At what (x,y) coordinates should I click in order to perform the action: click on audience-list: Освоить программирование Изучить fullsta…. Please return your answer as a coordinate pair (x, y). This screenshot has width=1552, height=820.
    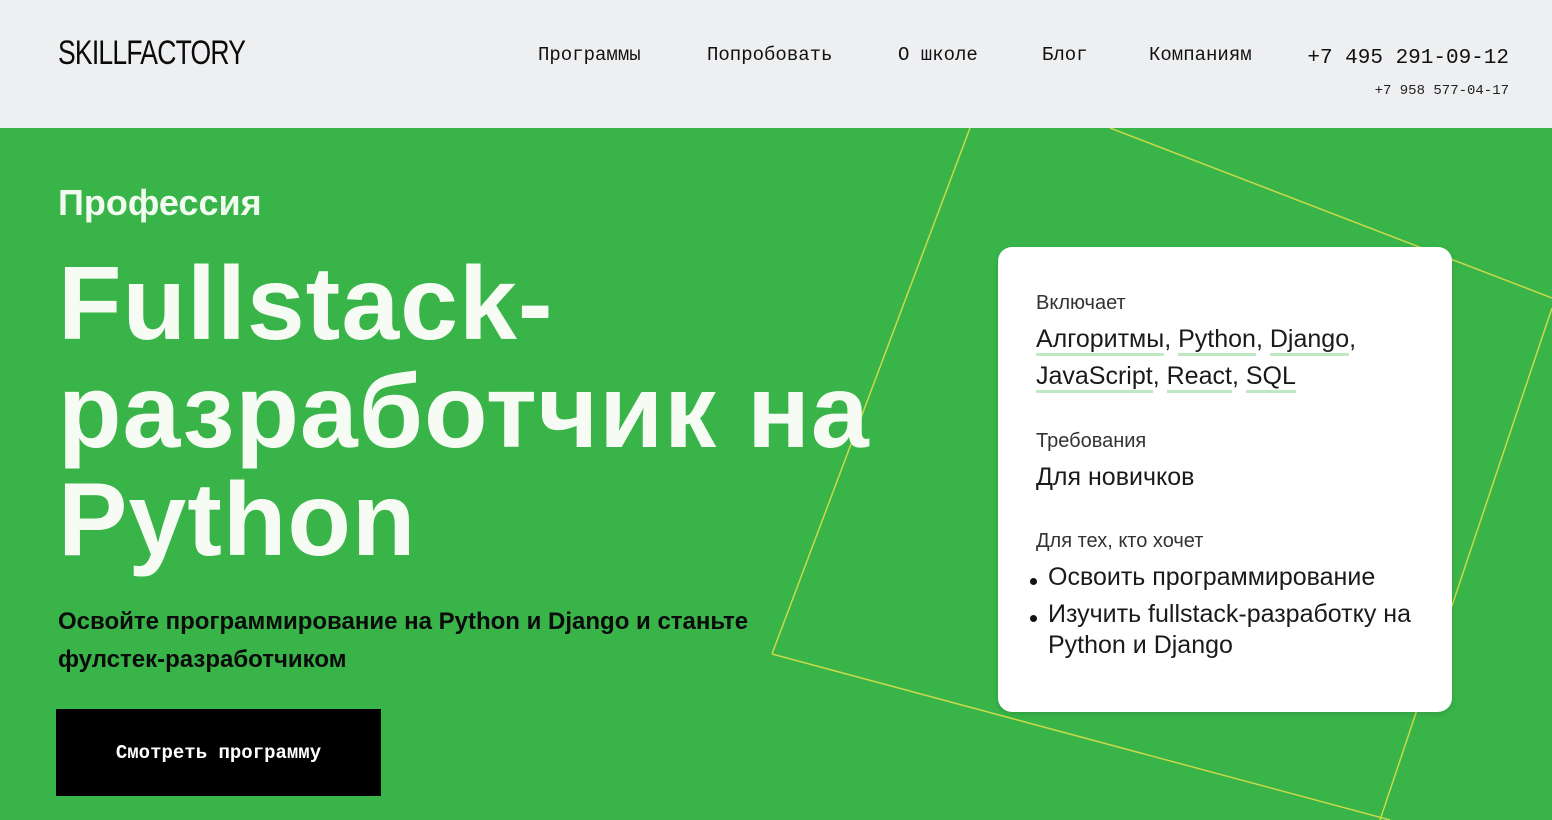
    Looking at the image, I should click on (1233, 614).